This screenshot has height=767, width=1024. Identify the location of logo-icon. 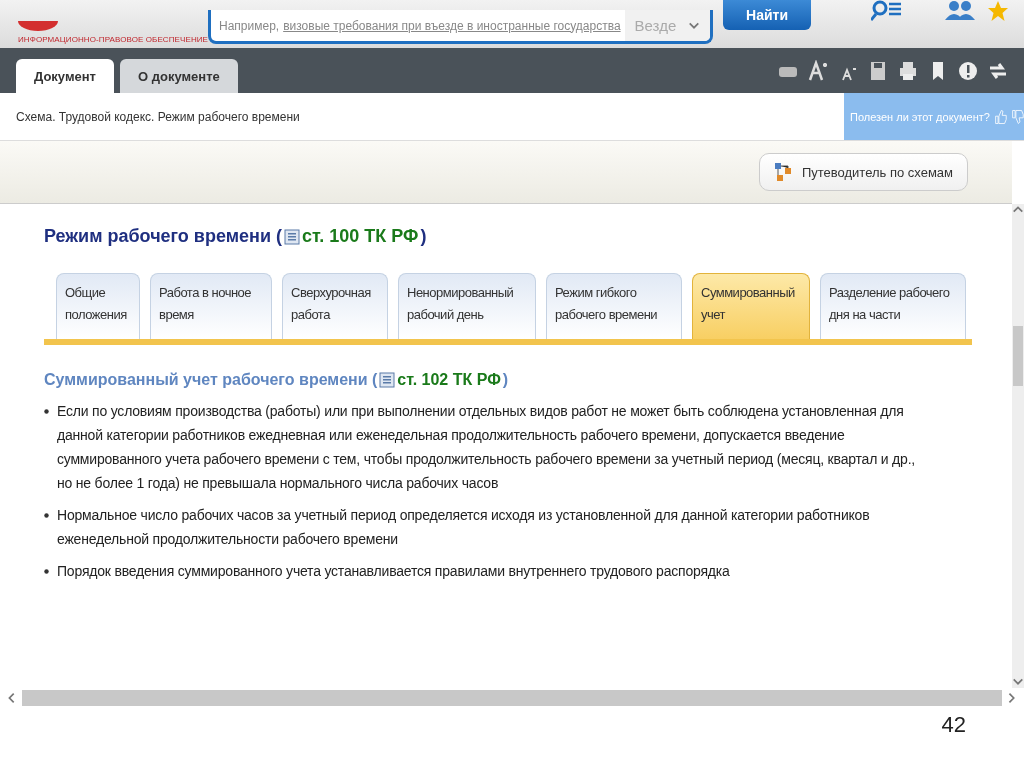
(38, 26).